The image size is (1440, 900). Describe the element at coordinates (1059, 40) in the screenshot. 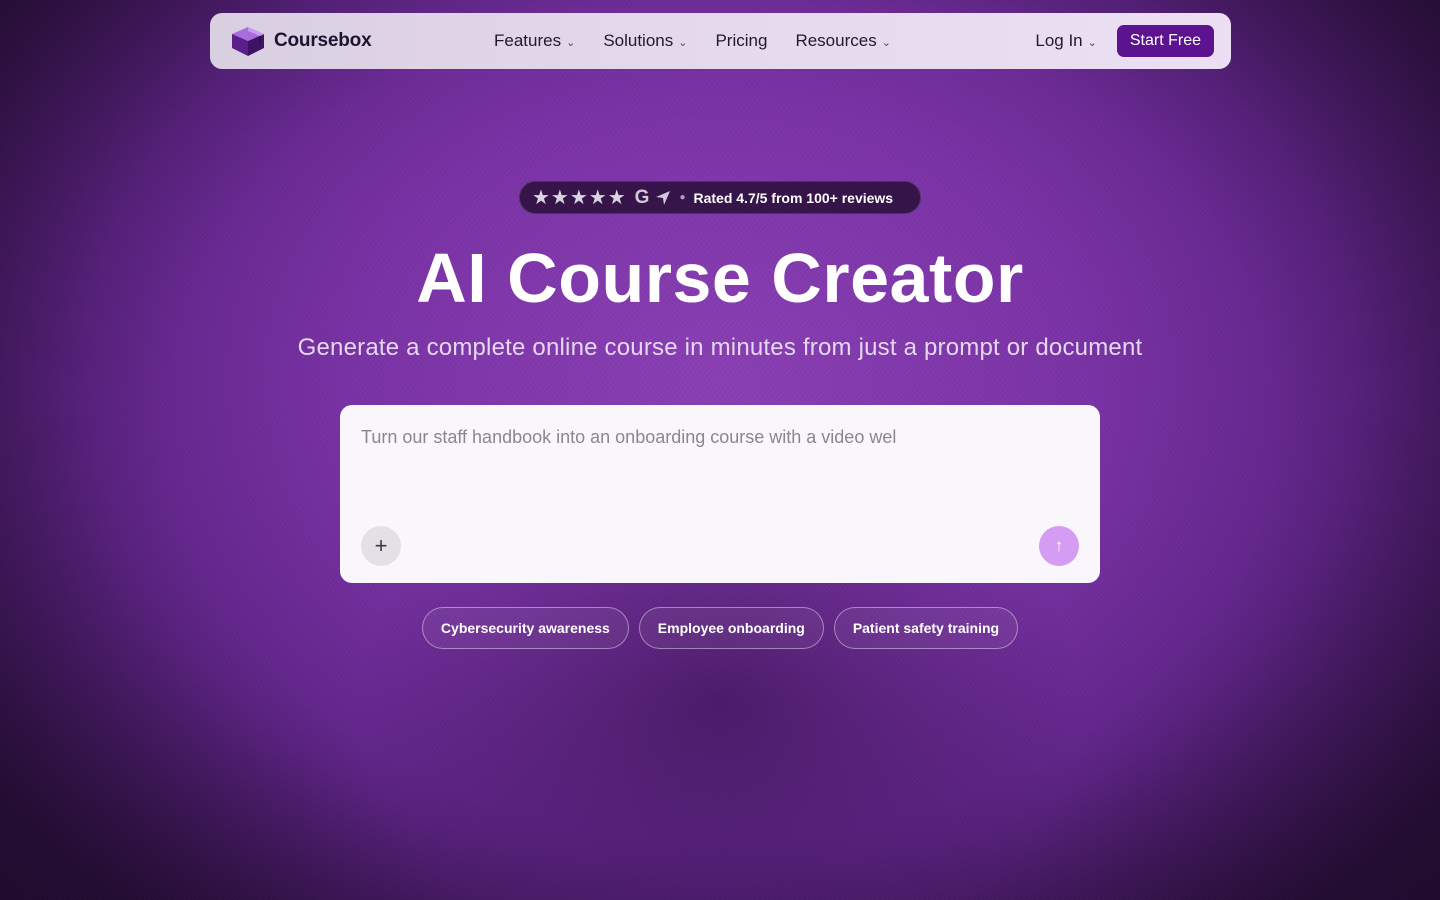

I see `login-label: Log In` at that location.